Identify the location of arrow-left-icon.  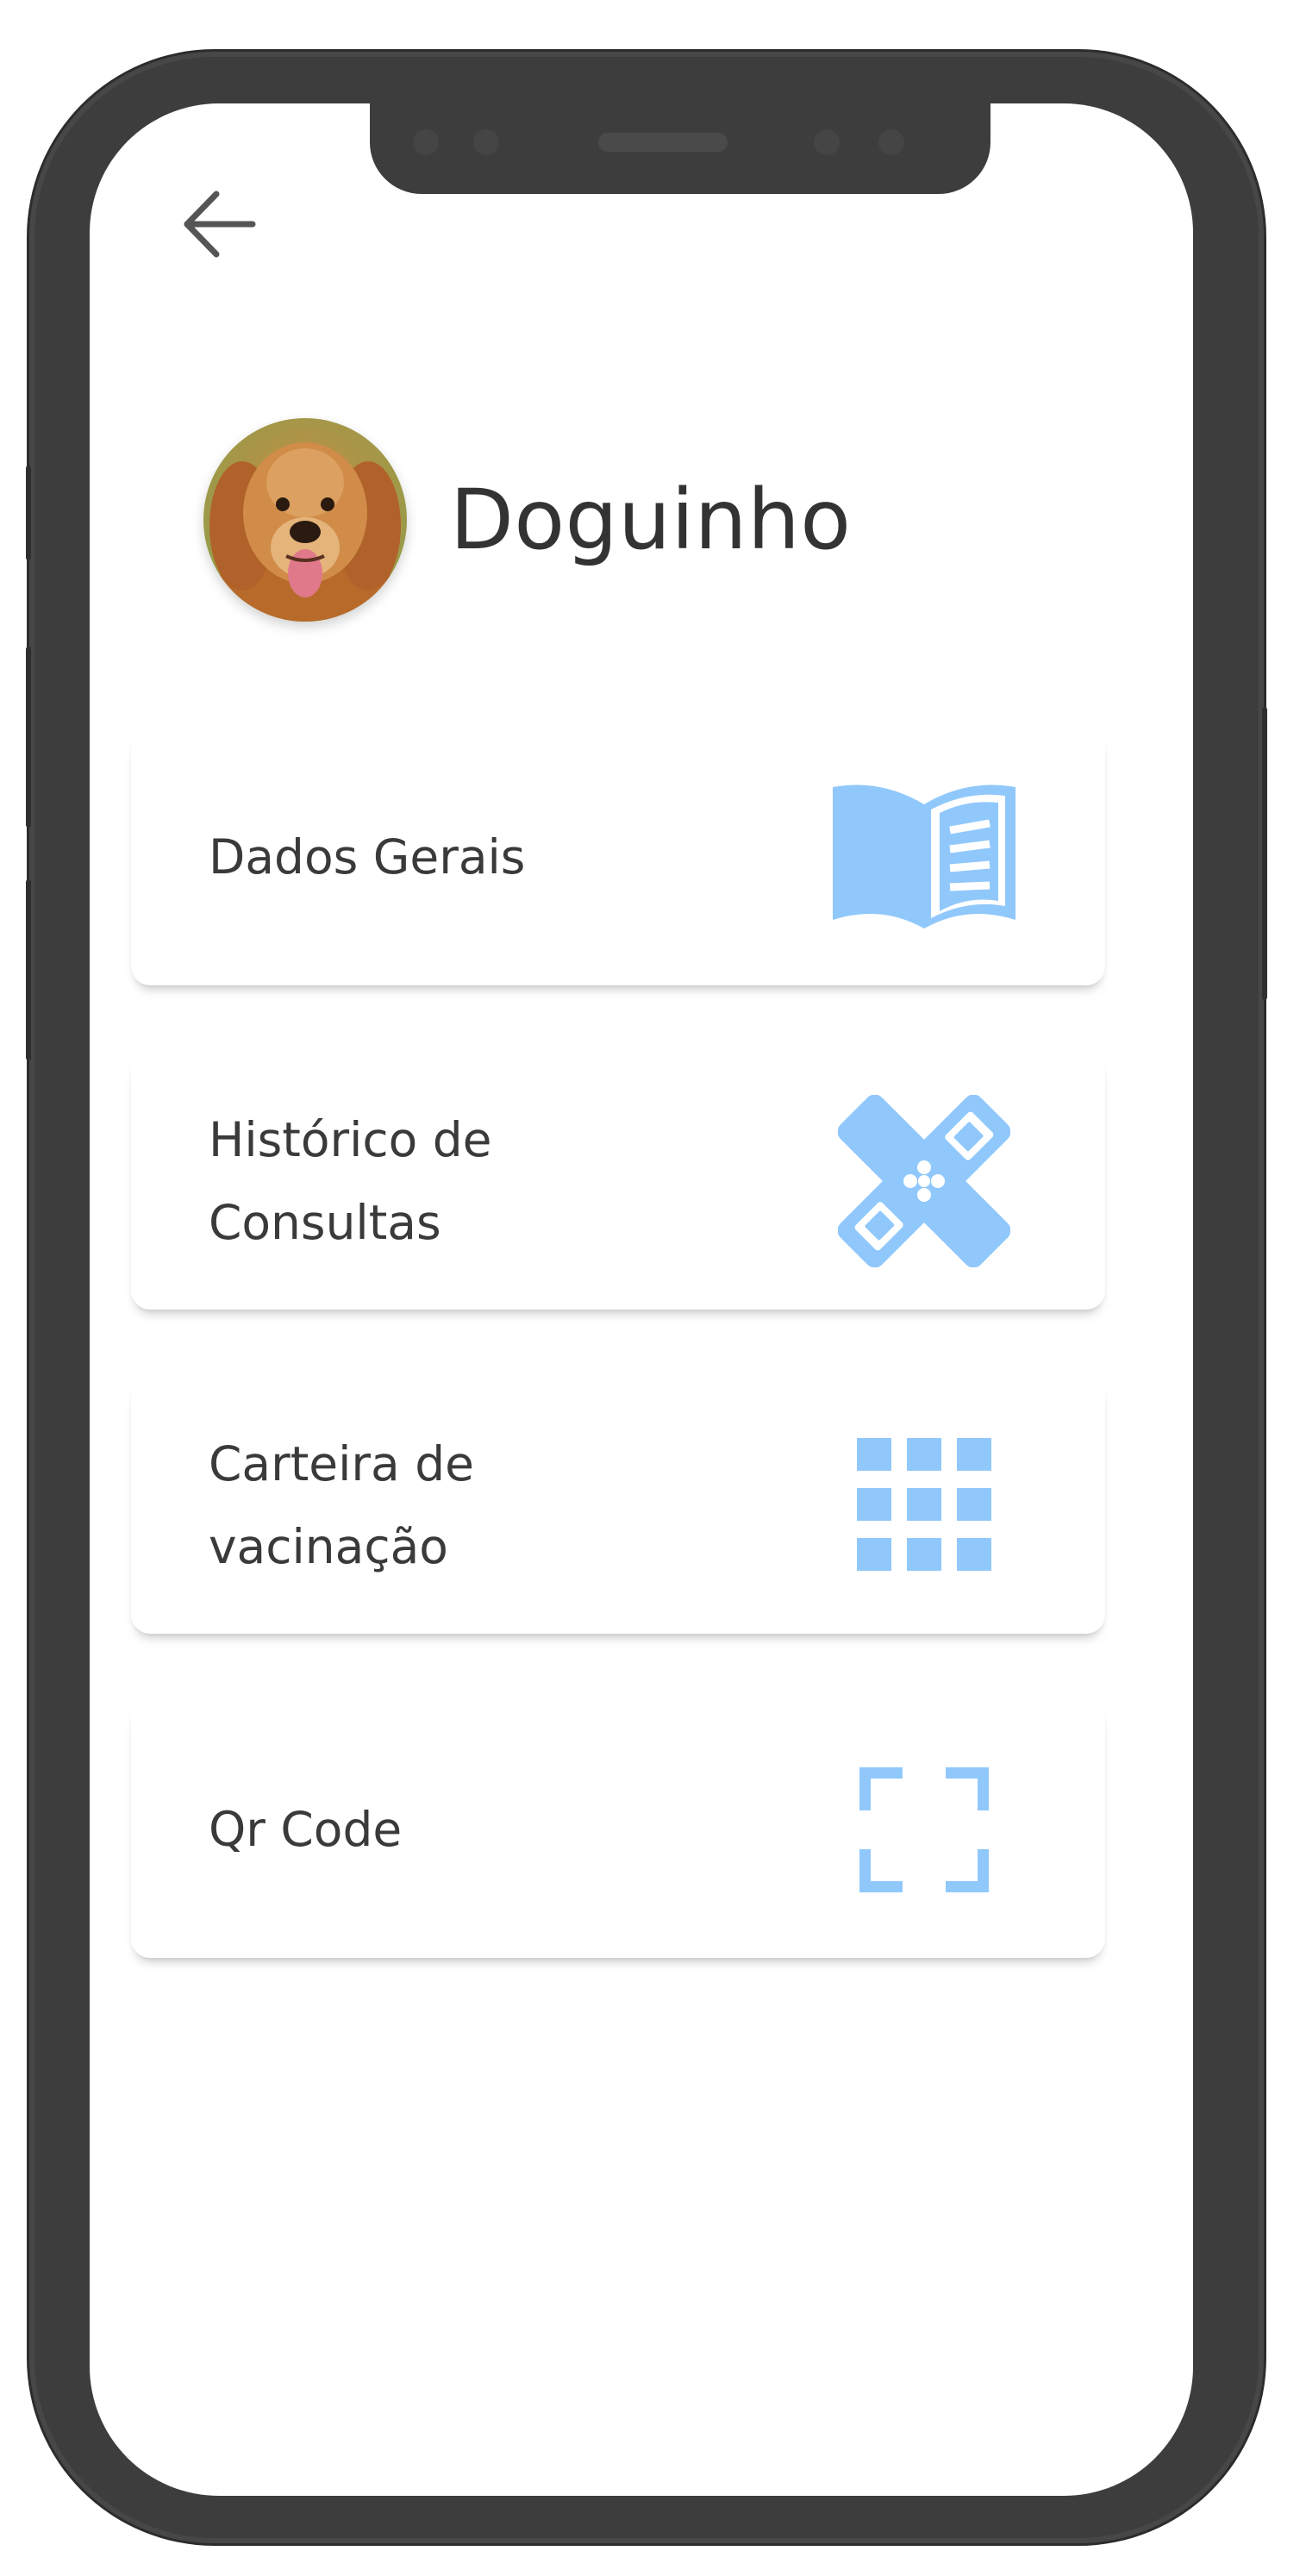
(220, 224).